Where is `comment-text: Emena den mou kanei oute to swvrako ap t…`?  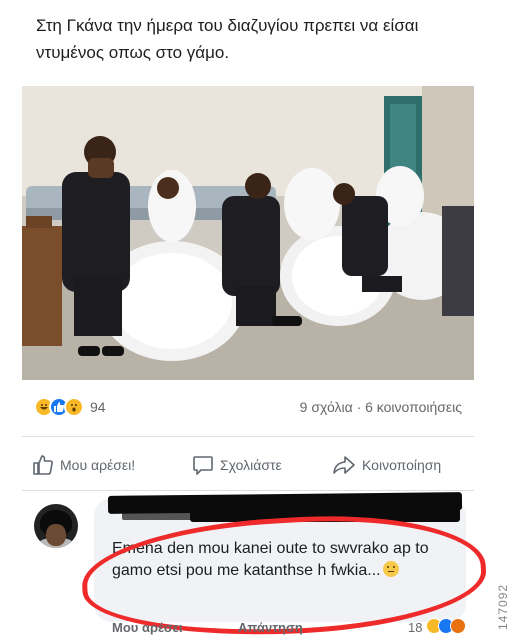
comment-text: Emena den mou kanei oute to swvrako ap t… is located at coordinates (272, 560).